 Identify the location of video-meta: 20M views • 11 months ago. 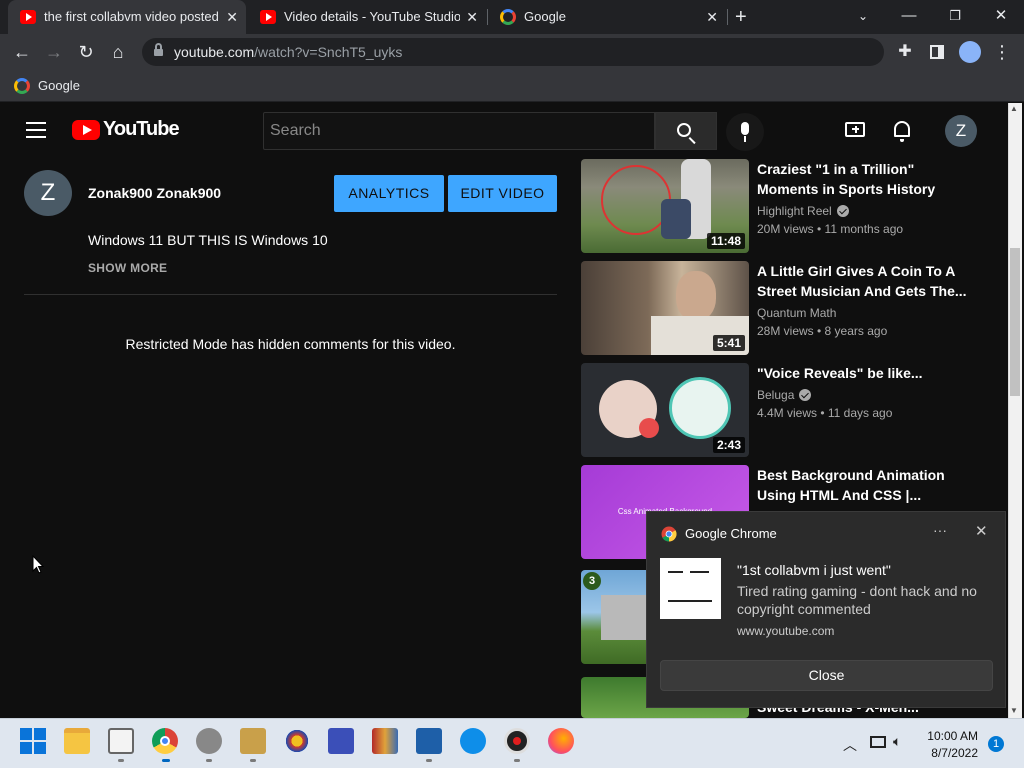
(830, 229).